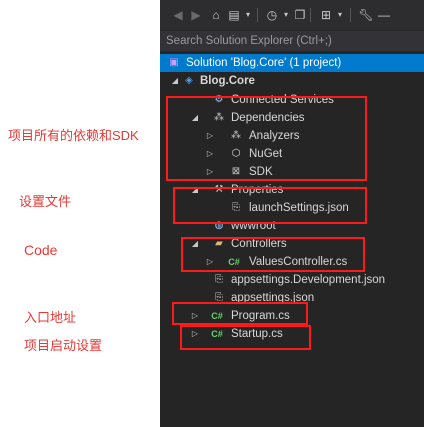  I want to click on highlight-box-program, so click(240, 313).